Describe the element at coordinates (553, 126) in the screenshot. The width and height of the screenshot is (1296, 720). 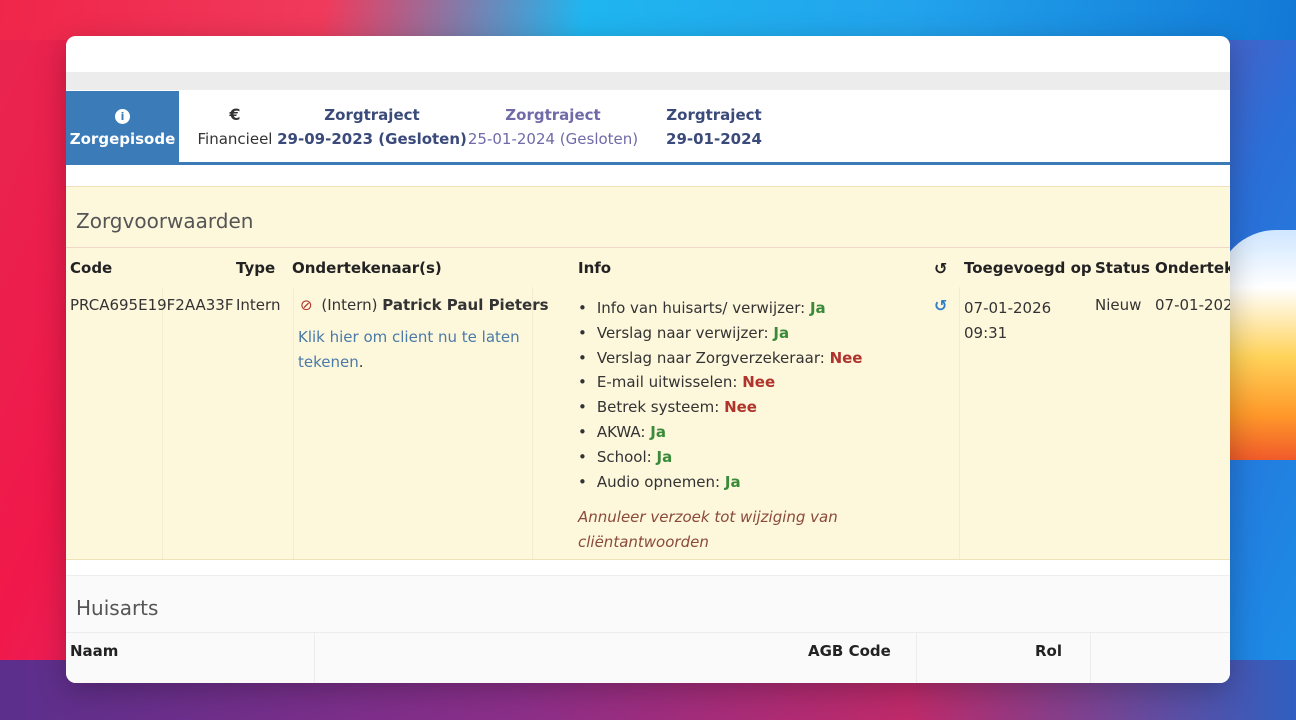
I see `tab-zorgtraject-2024-closed: Zorgtraject 25-01-2024 (Gesloten)` at that location.